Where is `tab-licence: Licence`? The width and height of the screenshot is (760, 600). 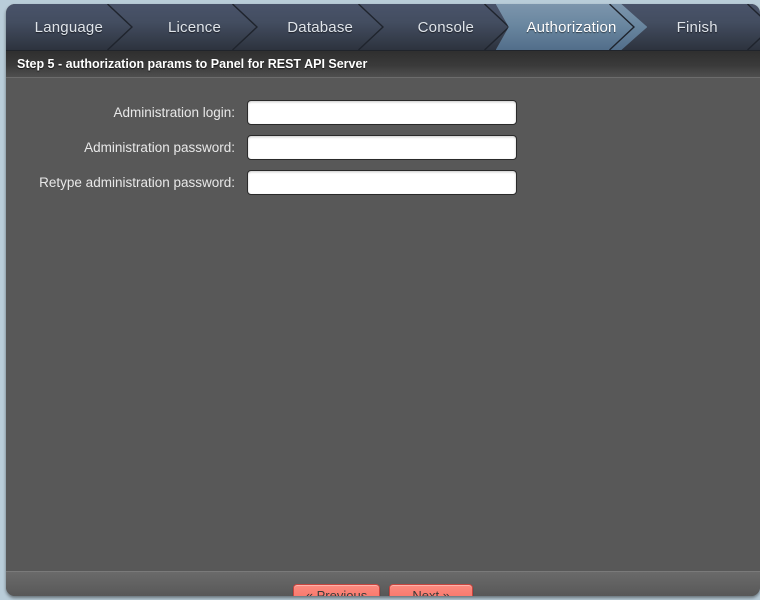 tab-licence: Licence is located at coordinates (195, 27).